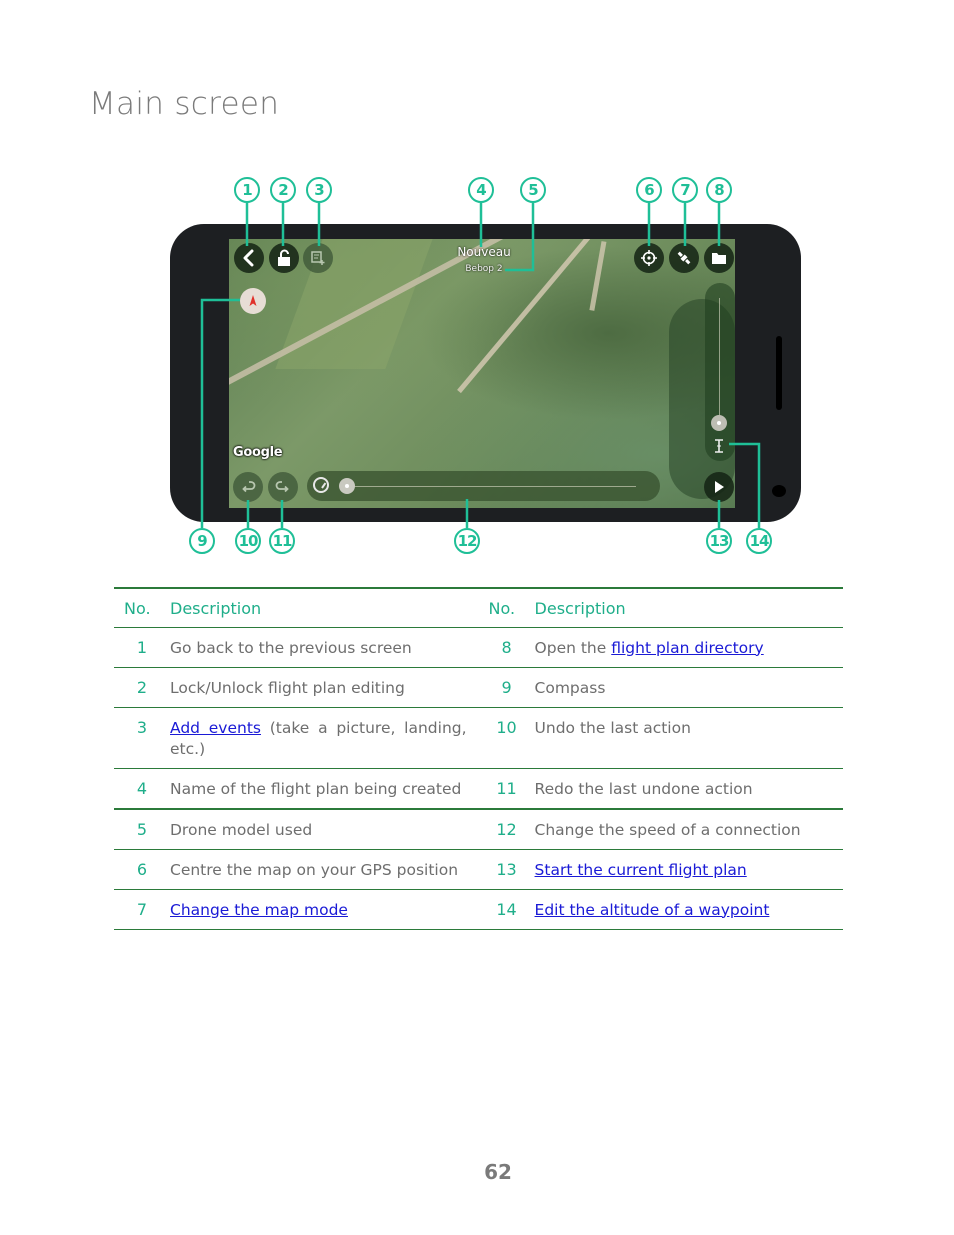 The height and width of the screenshot is (1235, 954). I want to click on callout-14: 14, so click(759, 541).